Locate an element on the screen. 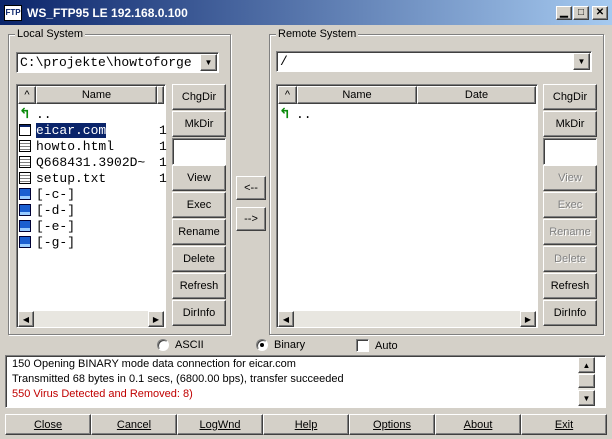 The height and width of the screenshot is (439, 612). ascii-option: ASCII is located at coordinates (180, 345).